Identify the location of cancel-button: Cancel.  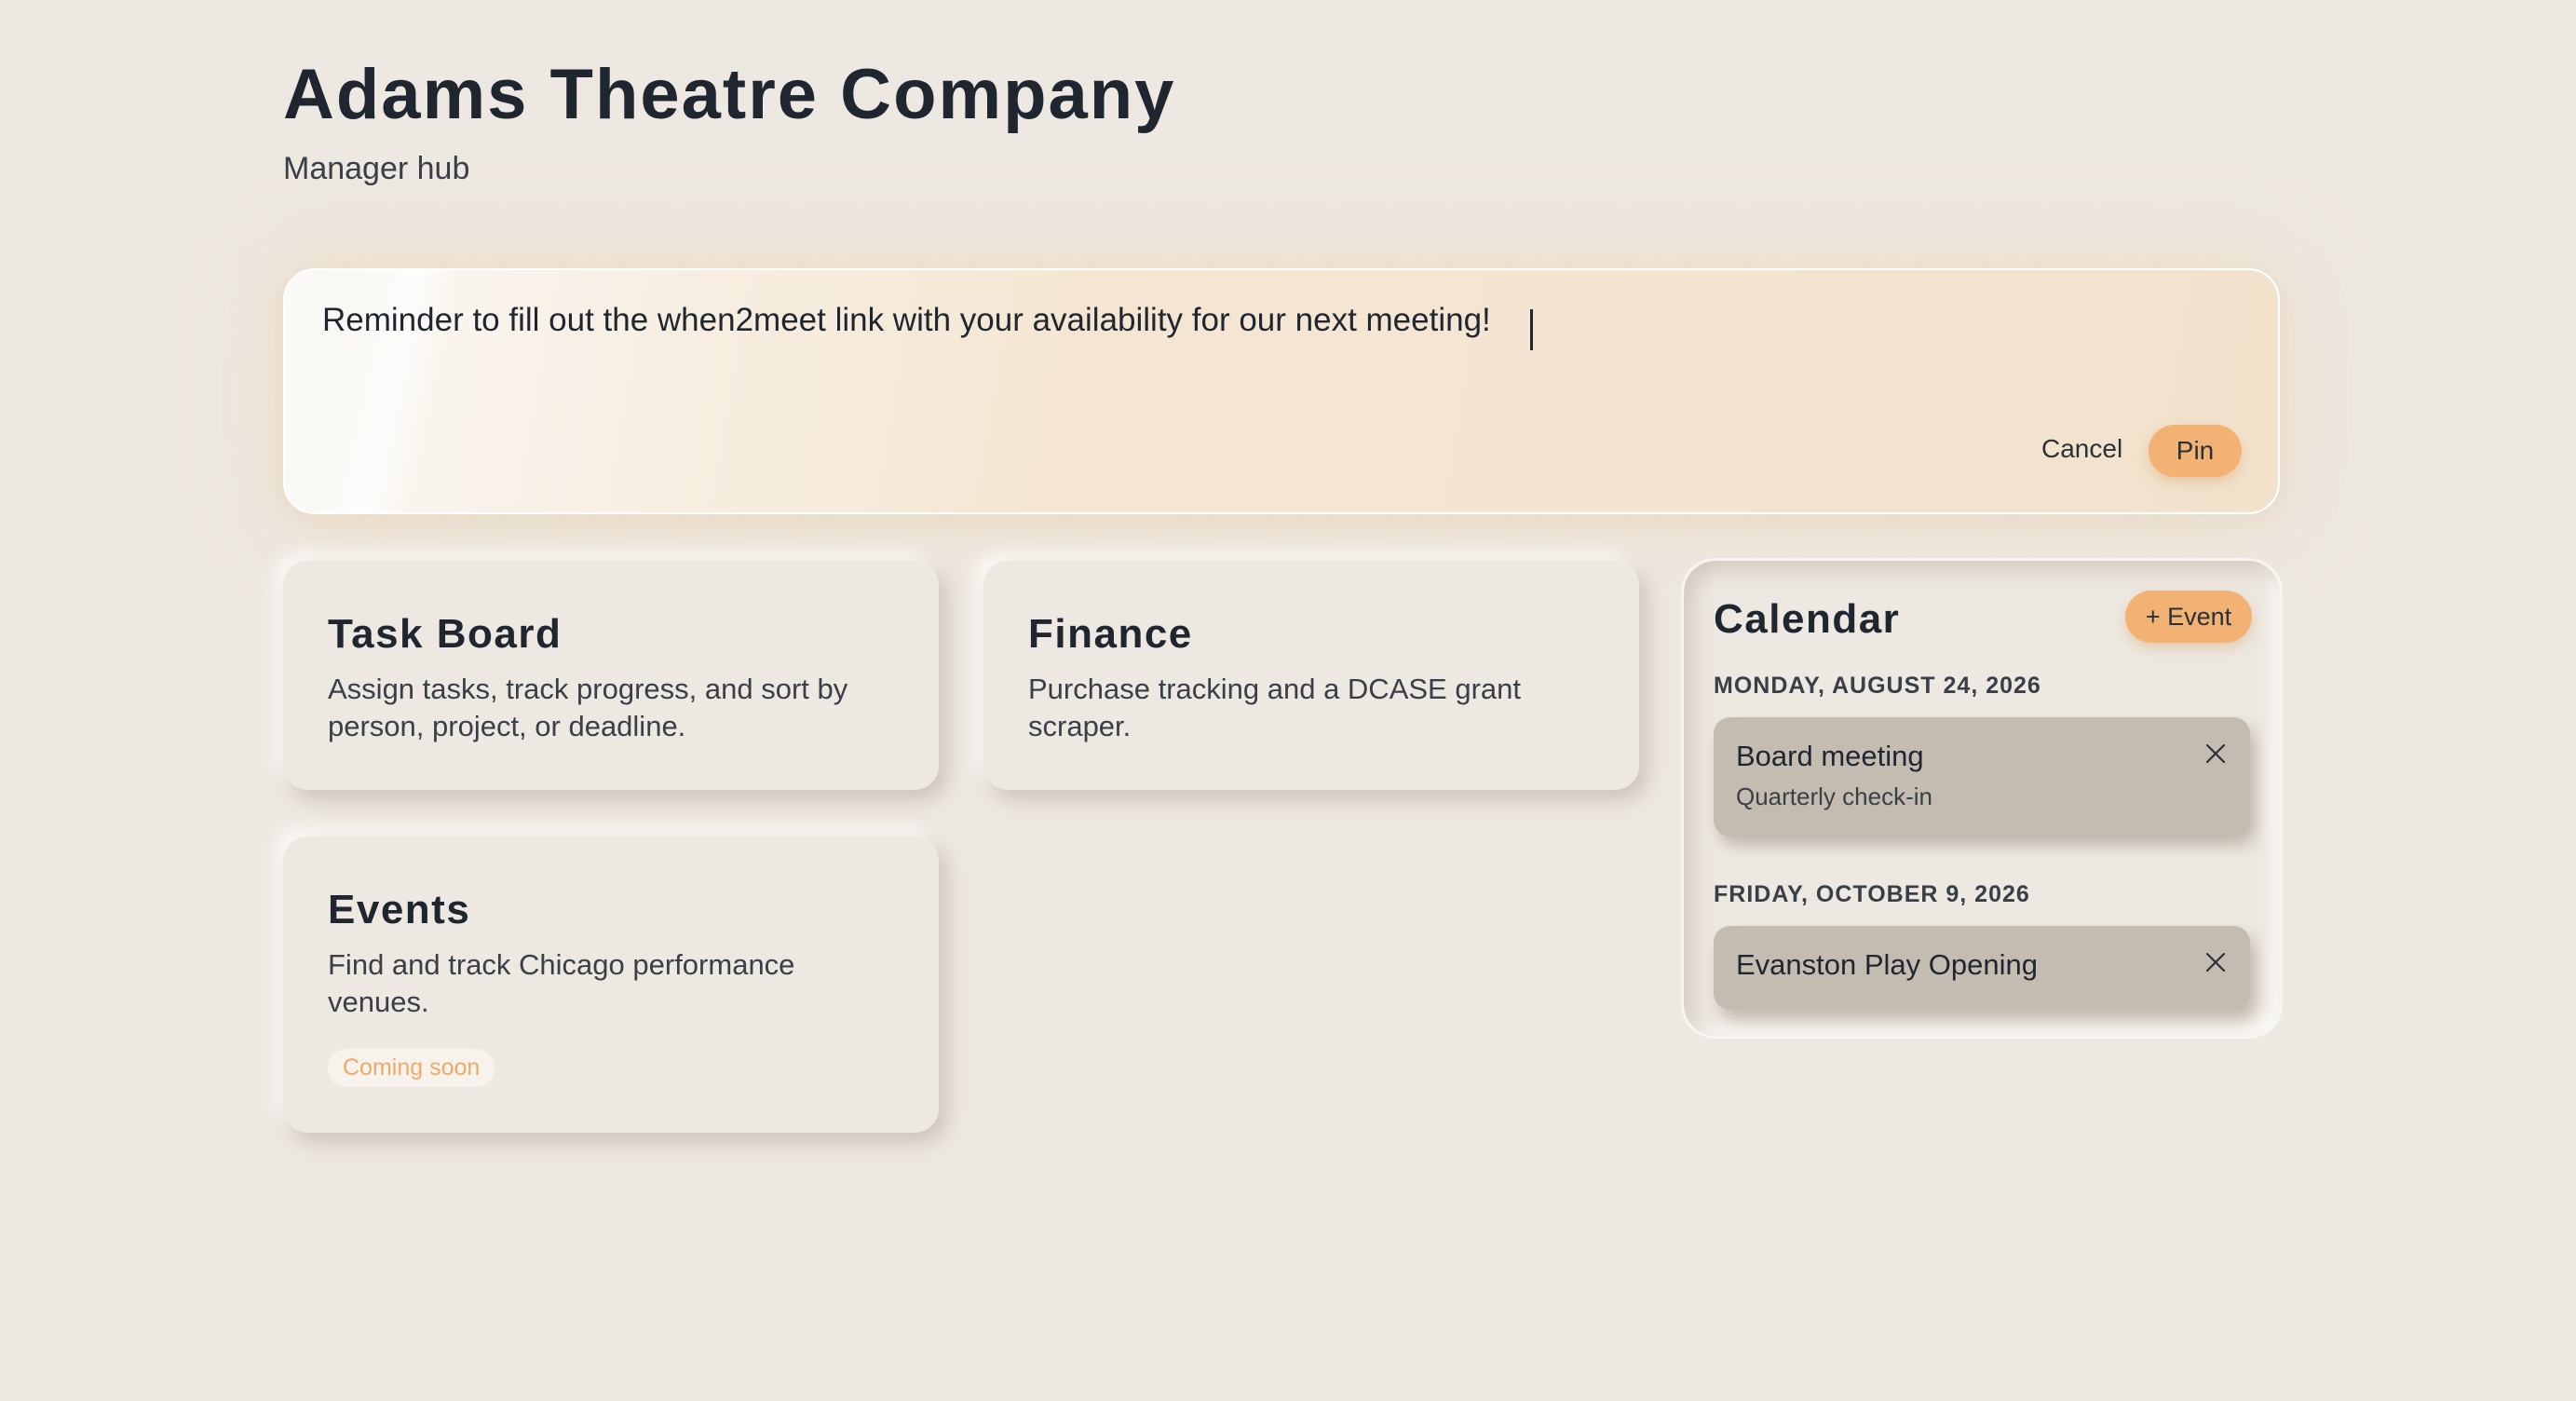
(2082, 449).